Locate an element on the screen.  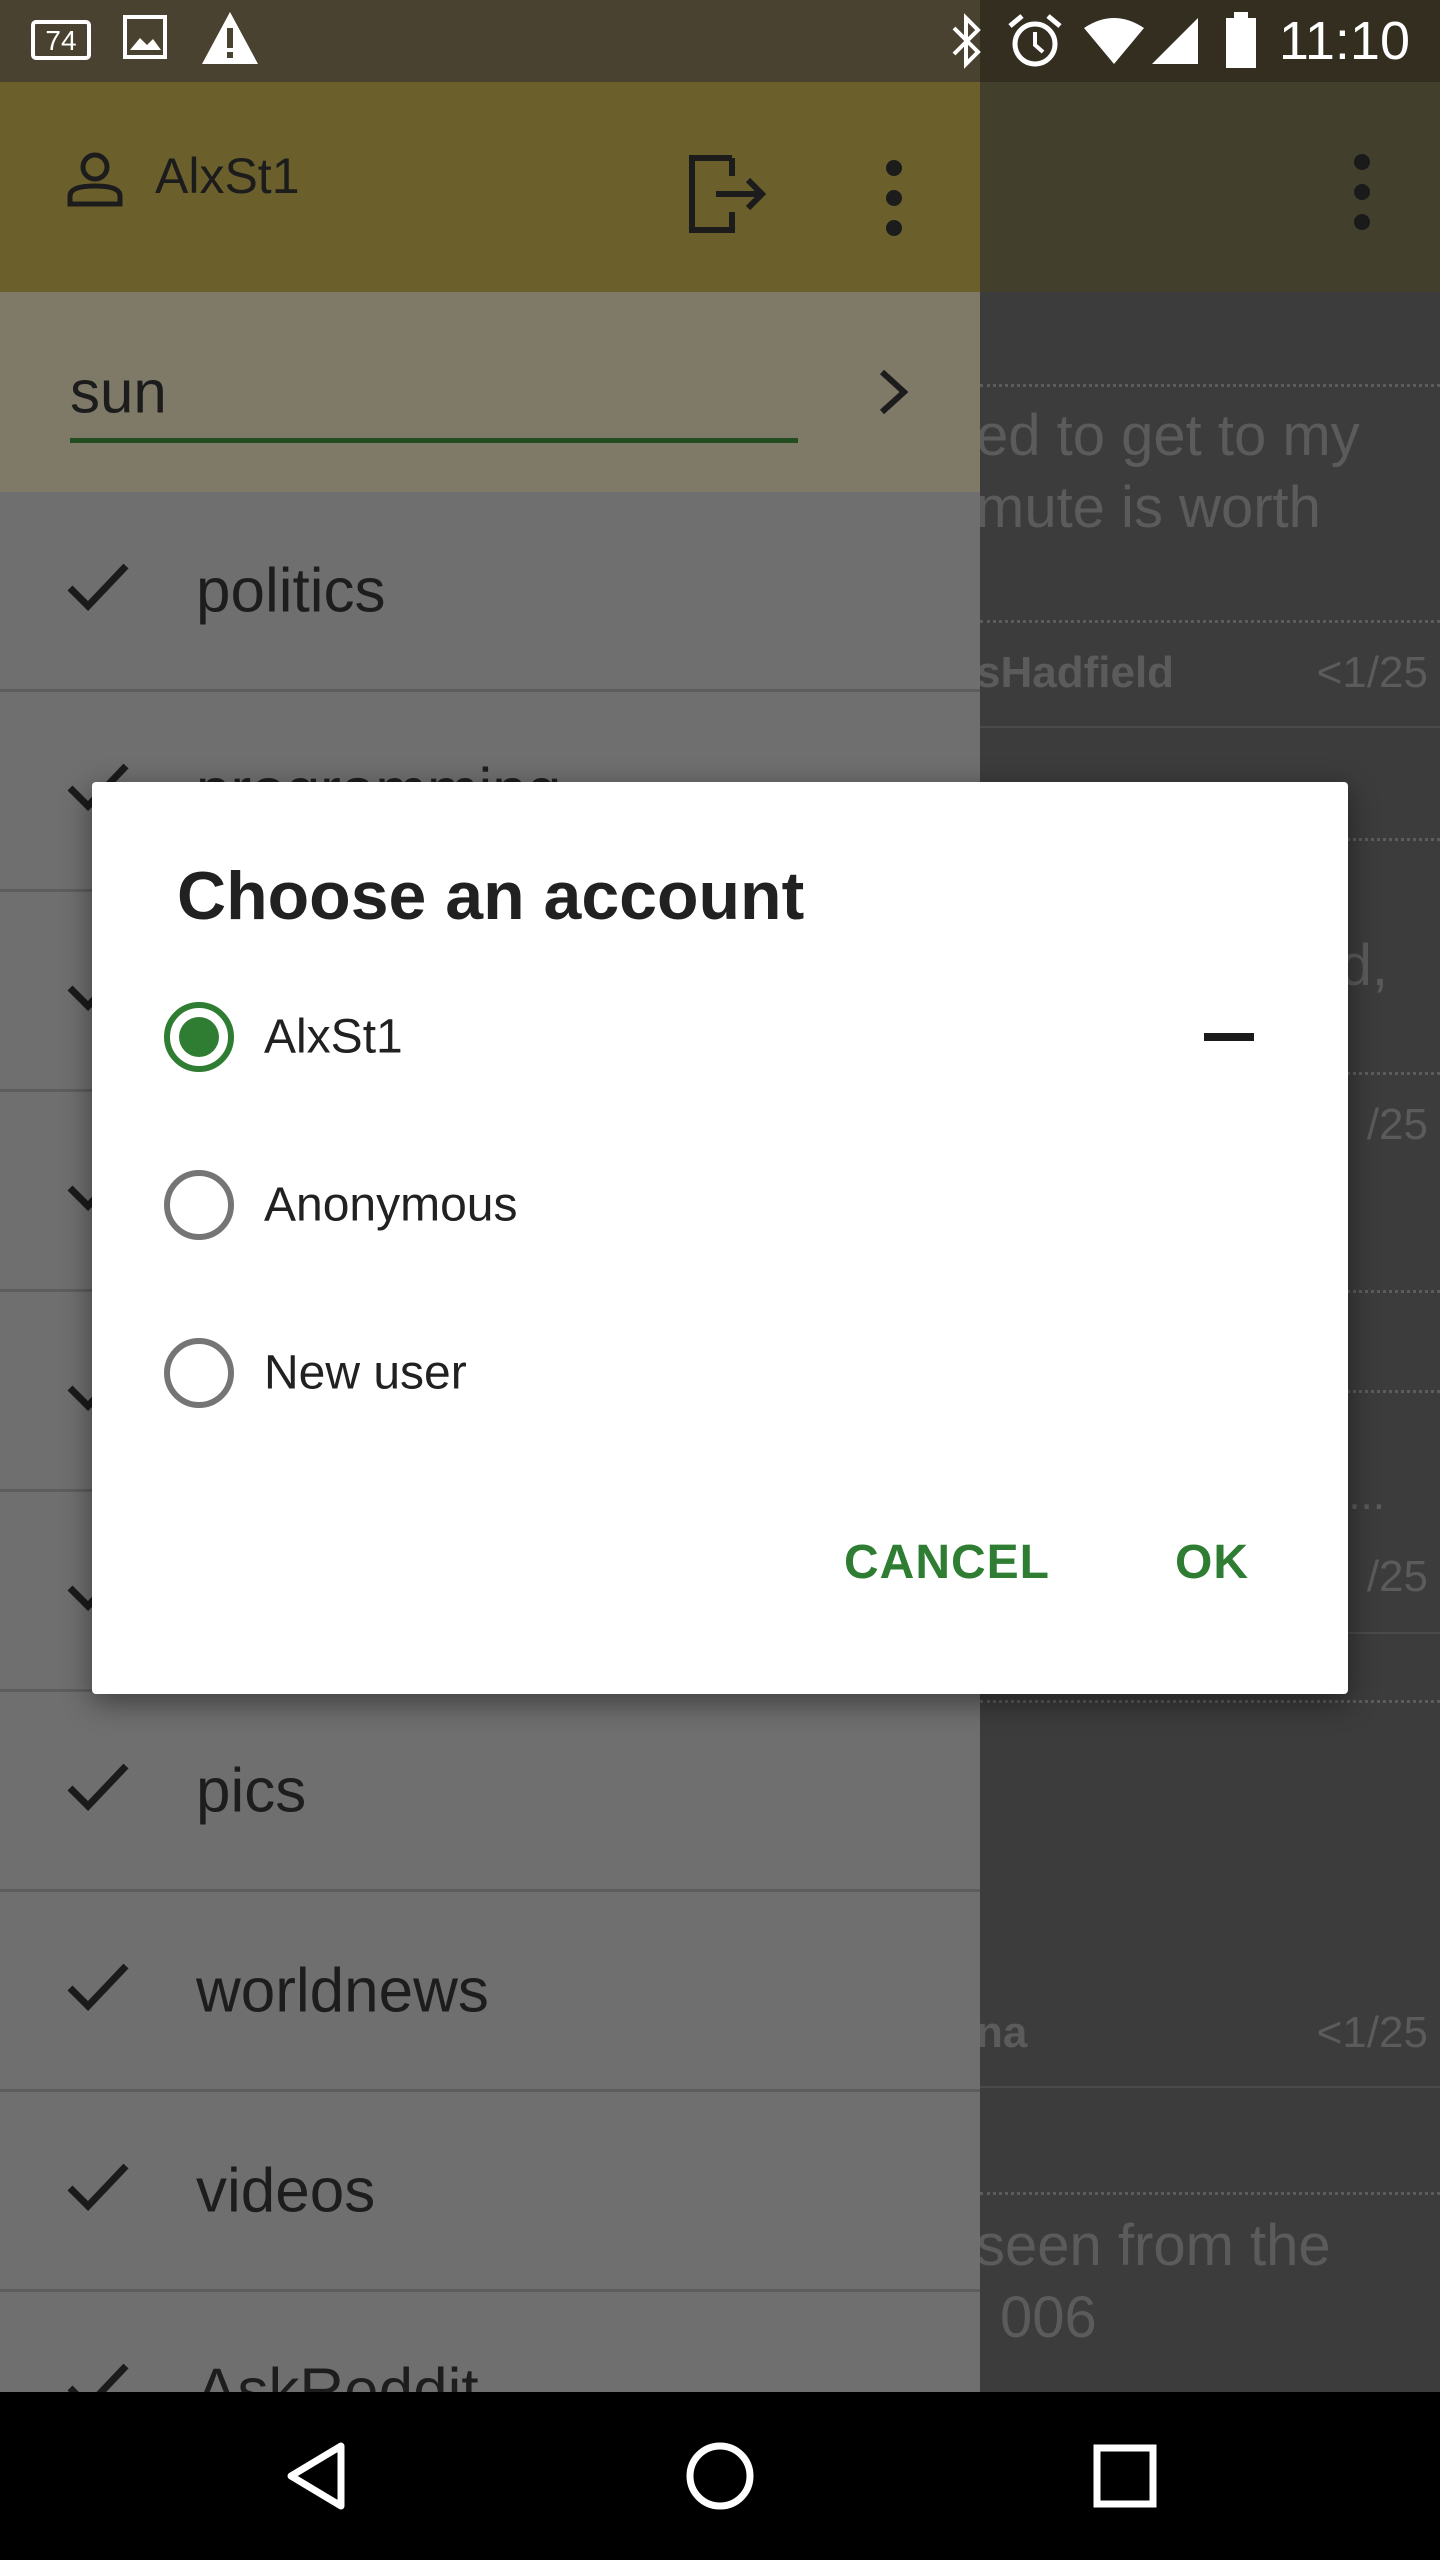
account-label: Anonymous is located at coordinates (391, 1205).